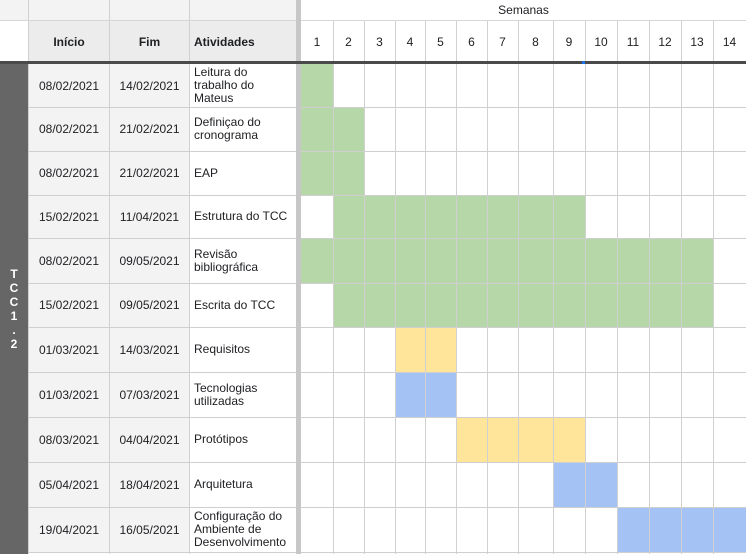  I want to click on week-header-11: 11, so click(633, 42).